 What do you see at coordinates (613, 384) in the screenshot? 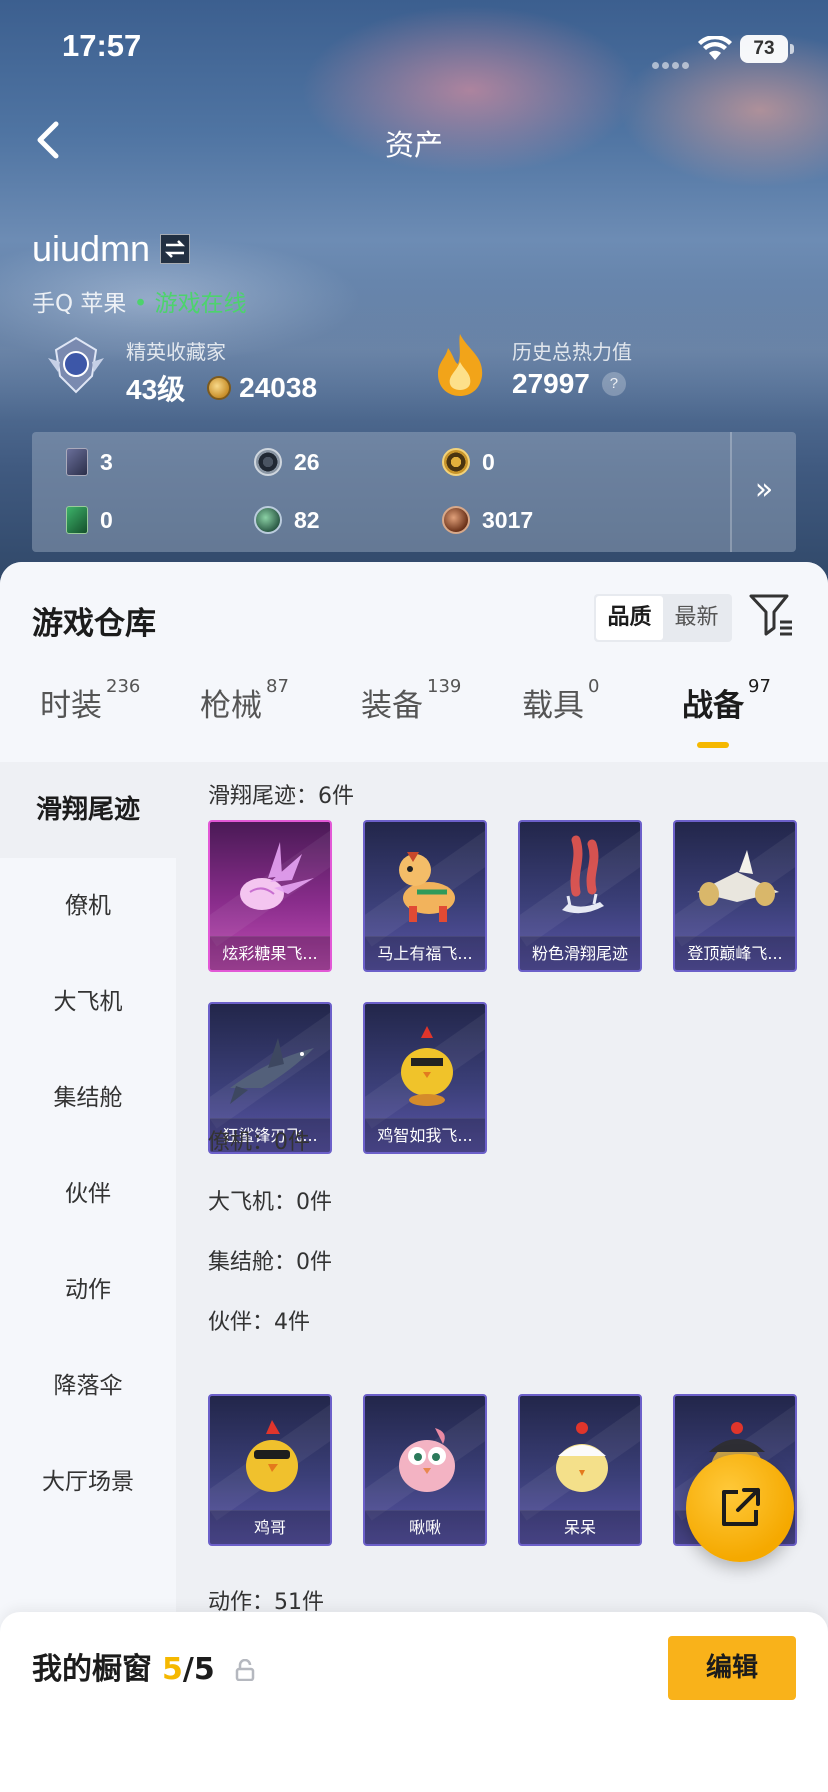
I see `help-icon: ?` at bounding box center [613, 384].